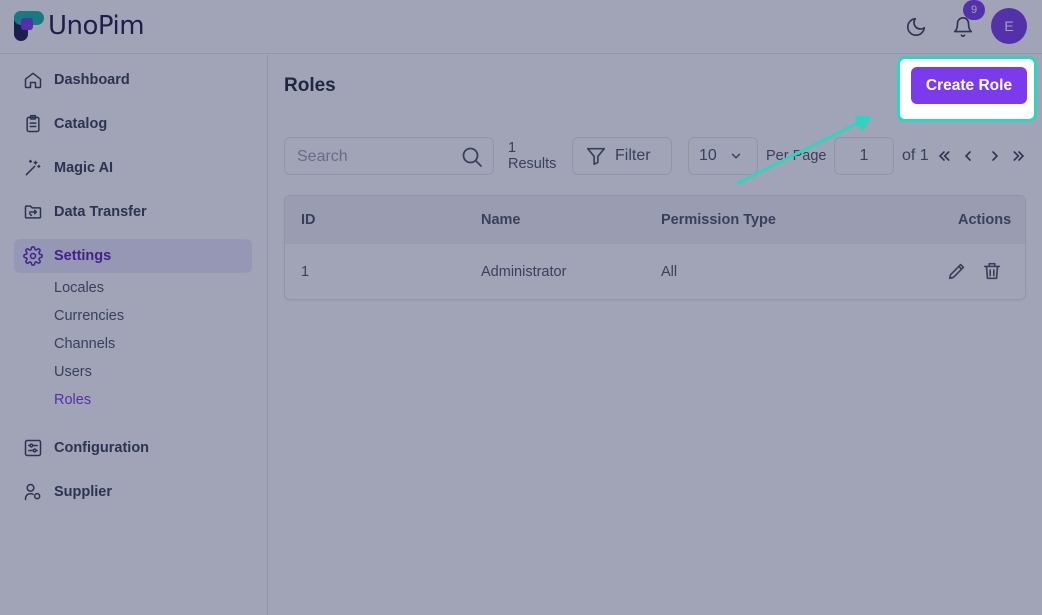 Image resolution: width=1042 pixels, height=615 pixels. Describe the element at coordinates (33, 80) in the screenshot. I see `home-icon` at that location.